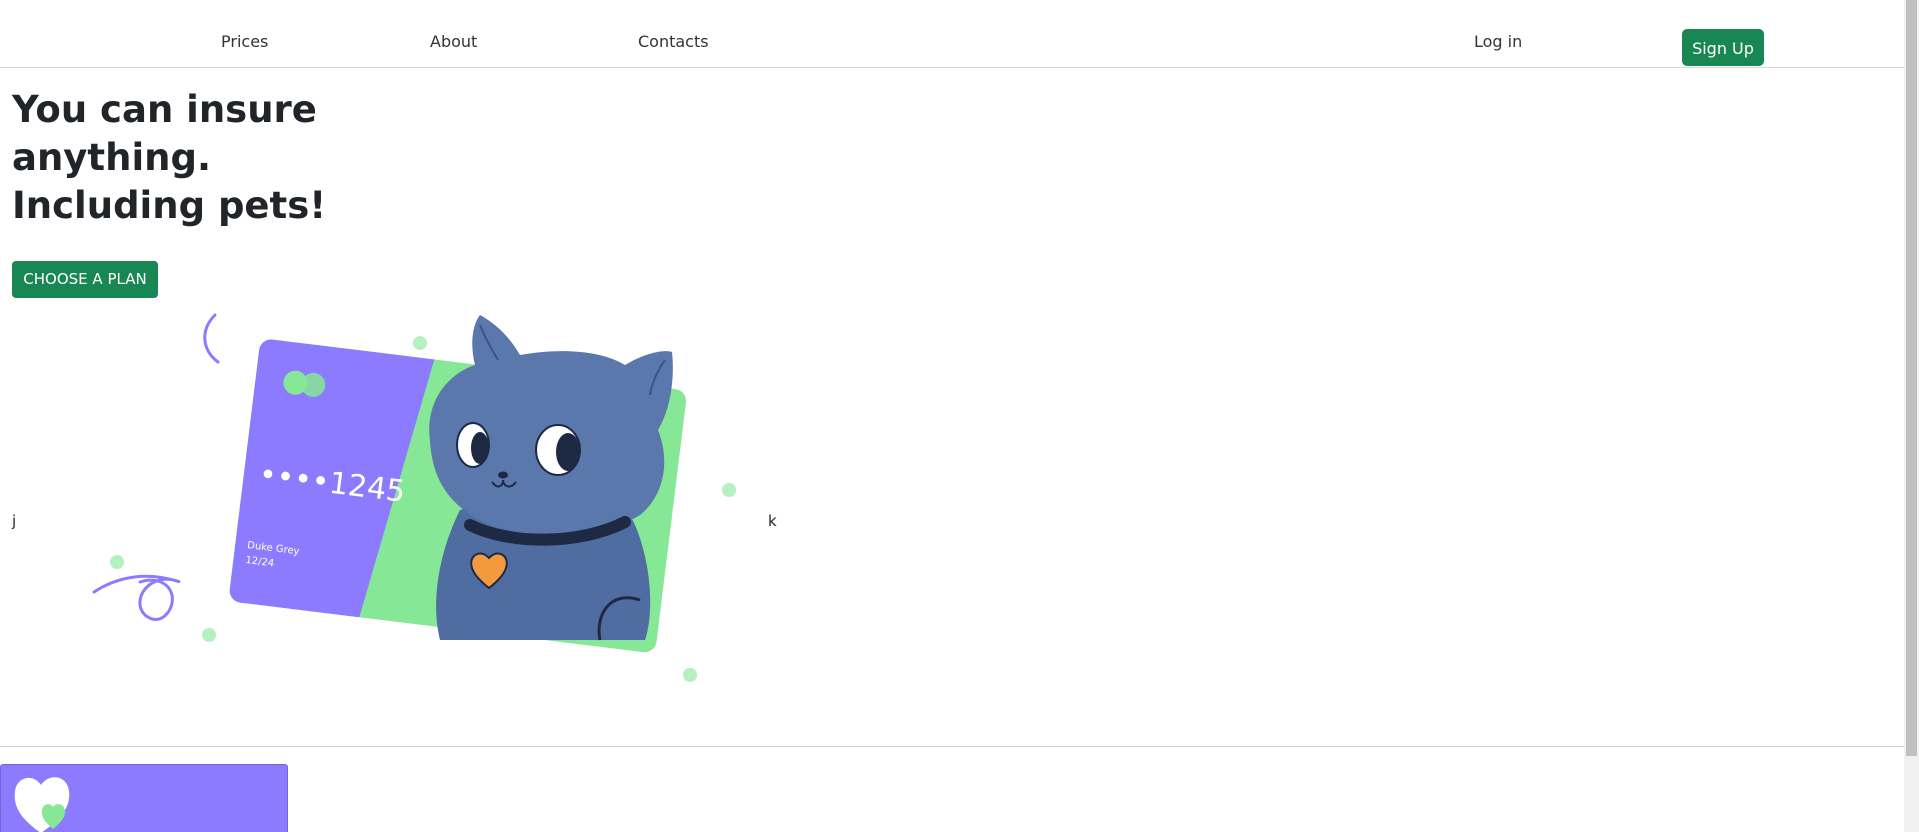 This screenshot has height=832, width=1919. Describe the element at coordinates (244, 42) in the screenshot. I see `nav-link-prices: Prices` at that location.